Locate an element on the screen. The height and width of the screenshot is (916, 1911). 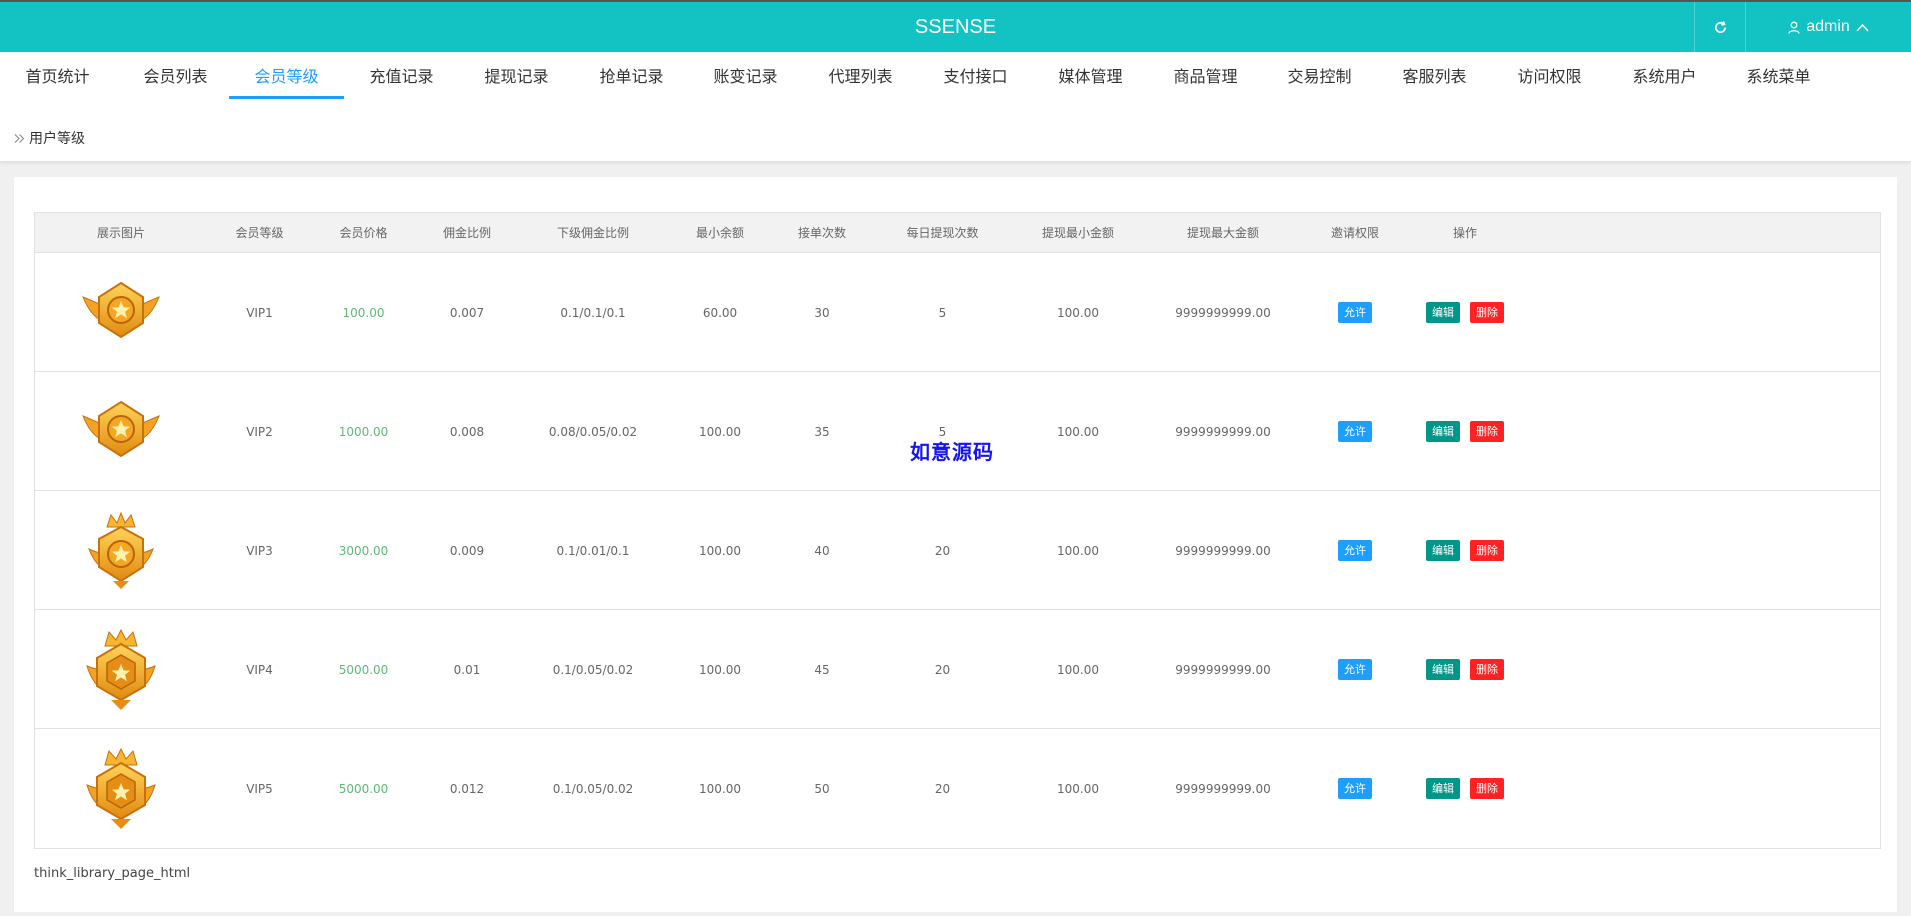
user-menu: admin is located at coordinates (1828, 27).